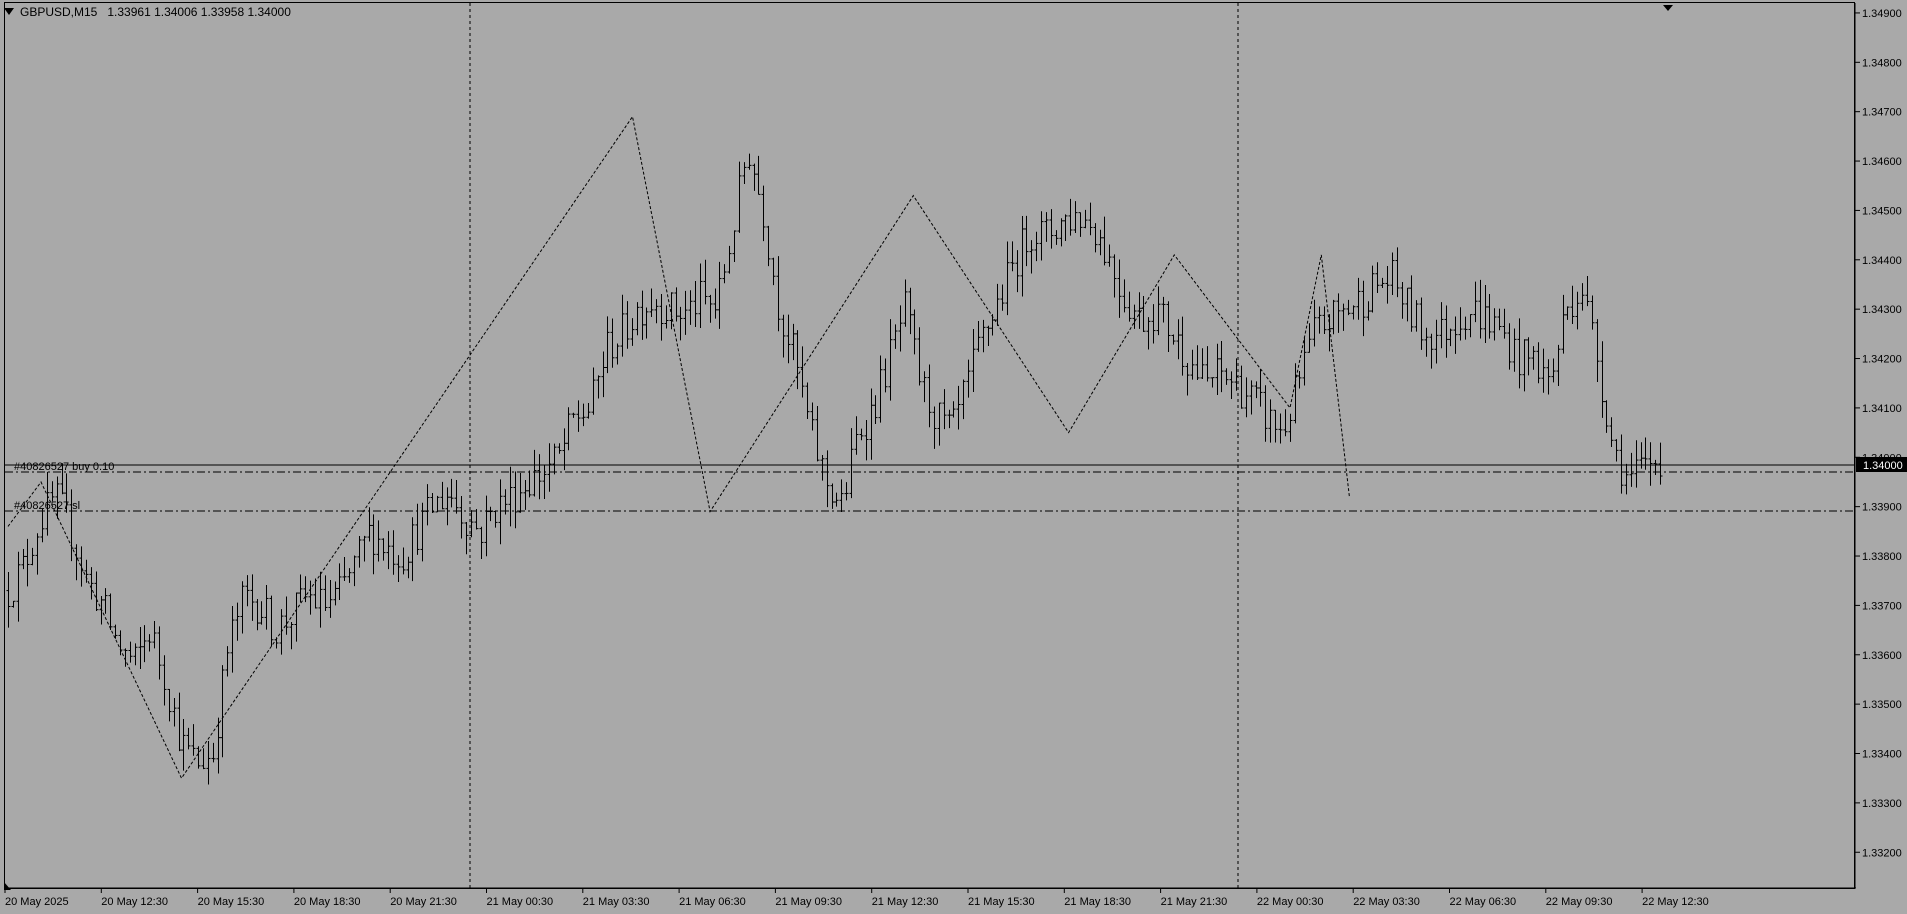  Describe the element at coordinates (1668, 8) in the screenshot. I see `shift-marker-icon` at that location.